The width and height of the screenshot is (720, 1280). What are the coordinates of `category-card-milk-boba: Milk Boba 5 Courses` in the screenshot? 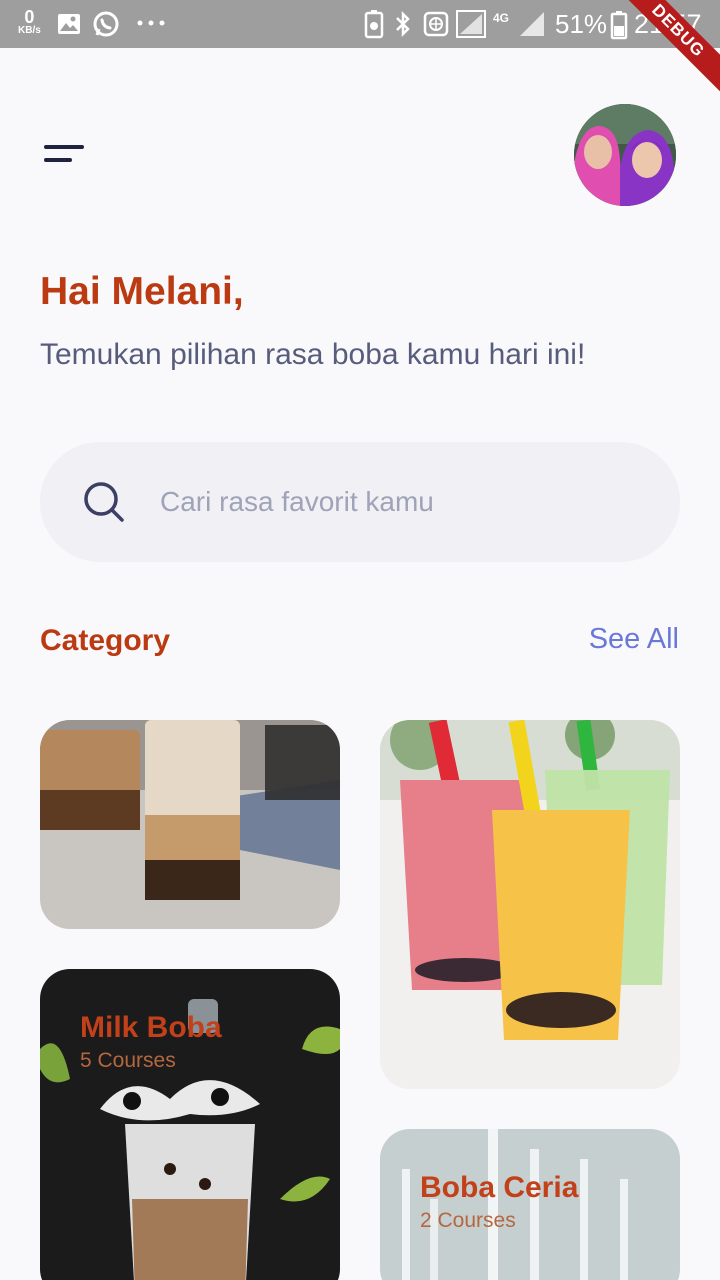 It's located at (190, 1124).